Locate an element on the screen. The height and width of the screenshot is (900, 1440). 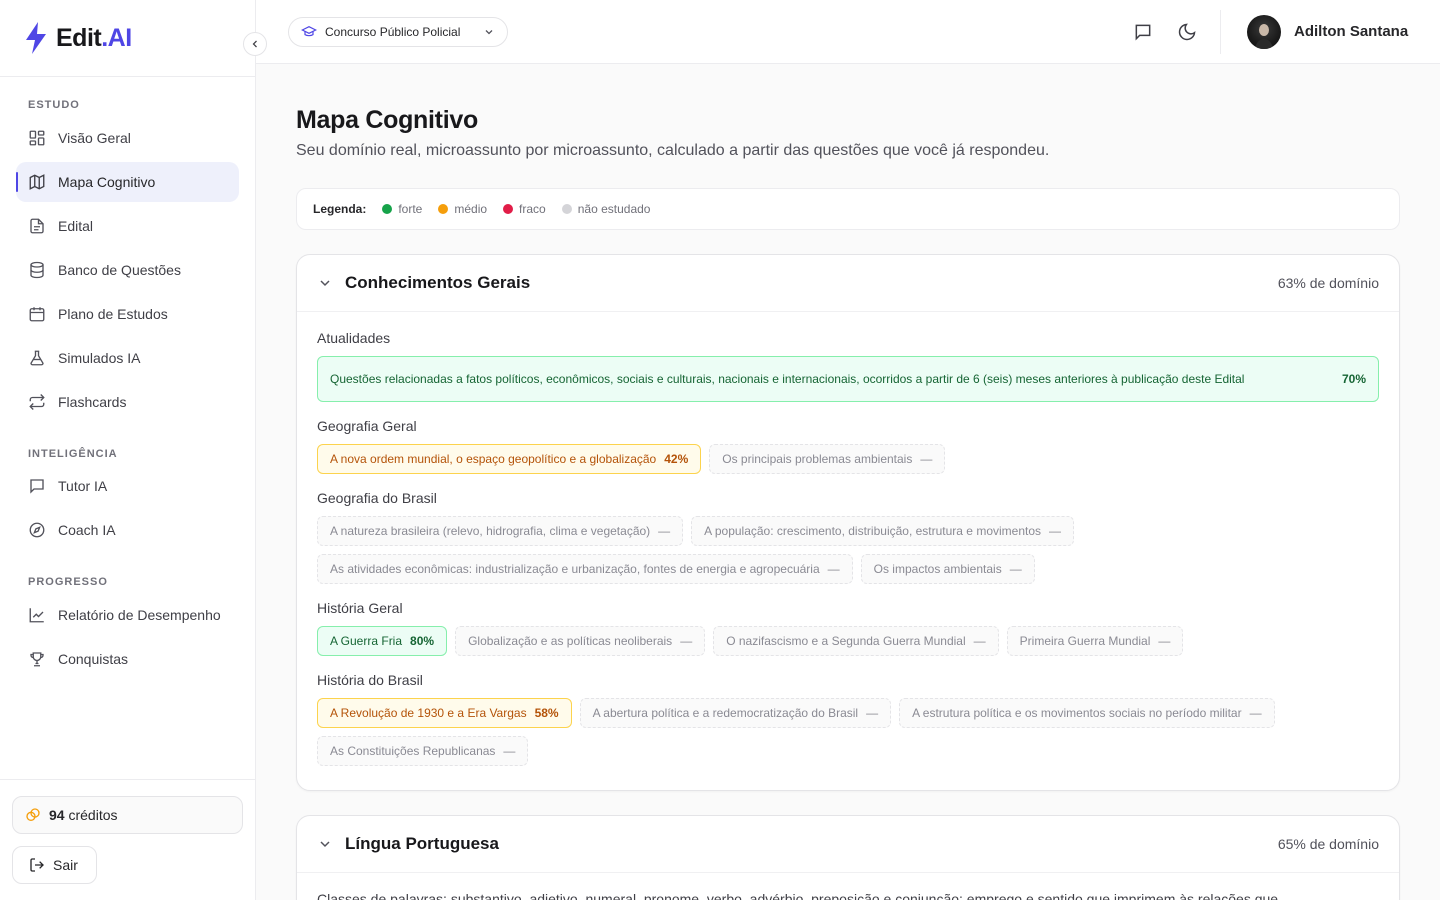
flask-icon is located at coordinates (37, 358).